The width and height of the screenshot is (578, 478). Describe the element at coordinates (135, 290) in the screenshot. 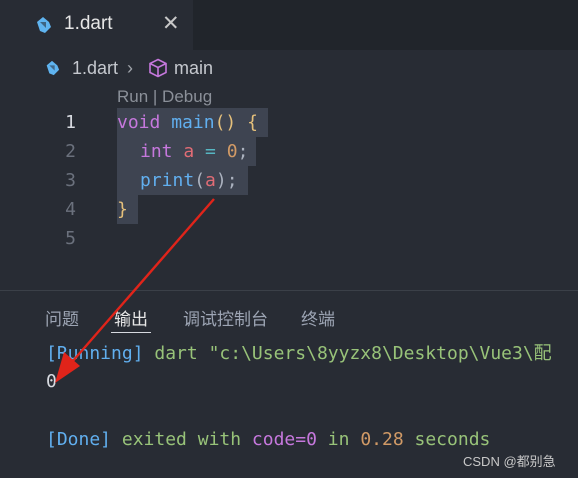

I see `annotation-arrow` at that location.